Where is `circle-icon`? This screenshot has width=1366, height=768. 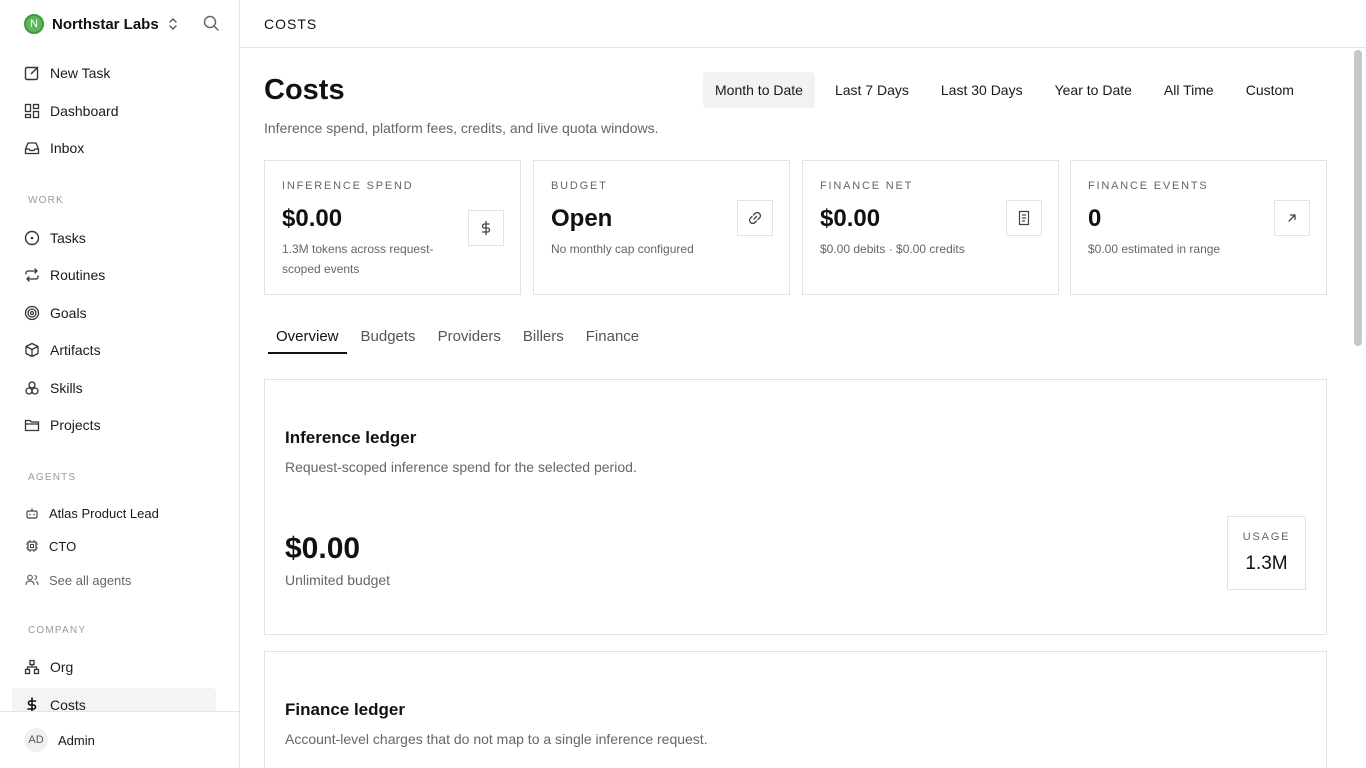 circle-icon is located at coordinates (32, 238).